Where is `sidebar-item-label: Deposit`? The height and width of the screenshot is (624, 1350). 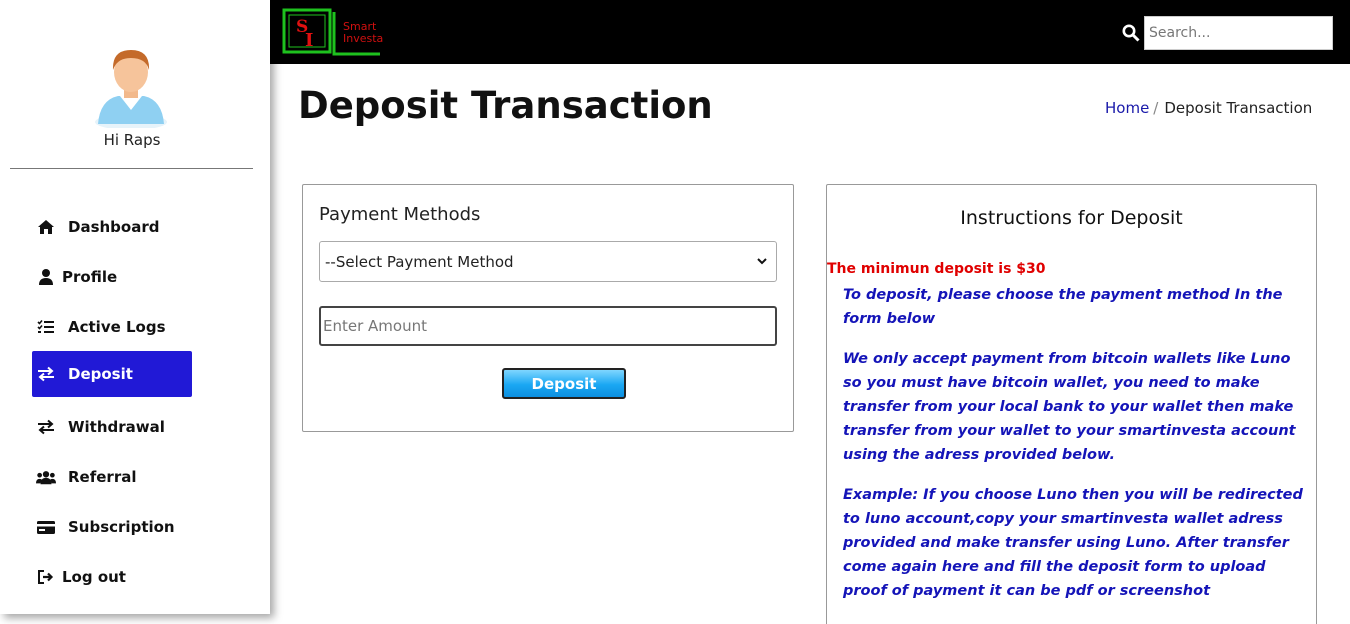 sidebar-item-label: Deposit is located at coordinates (100, 374).